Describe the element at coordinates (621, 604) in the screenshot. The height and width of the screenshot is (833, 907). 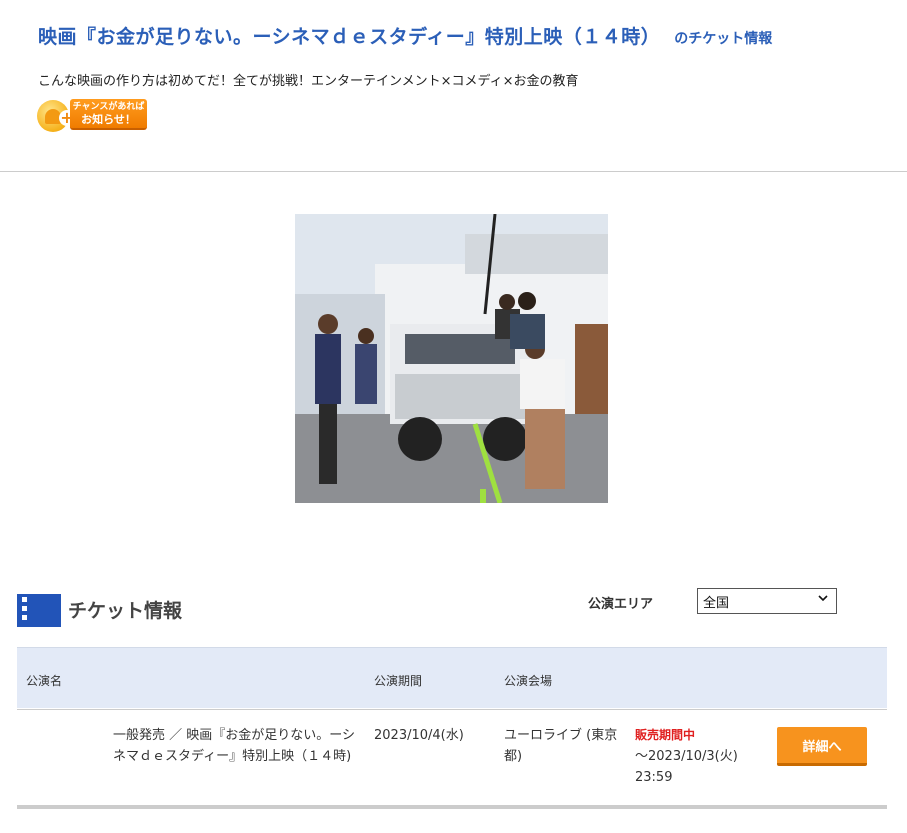
I see `area-label: 公演エリア` at that location.